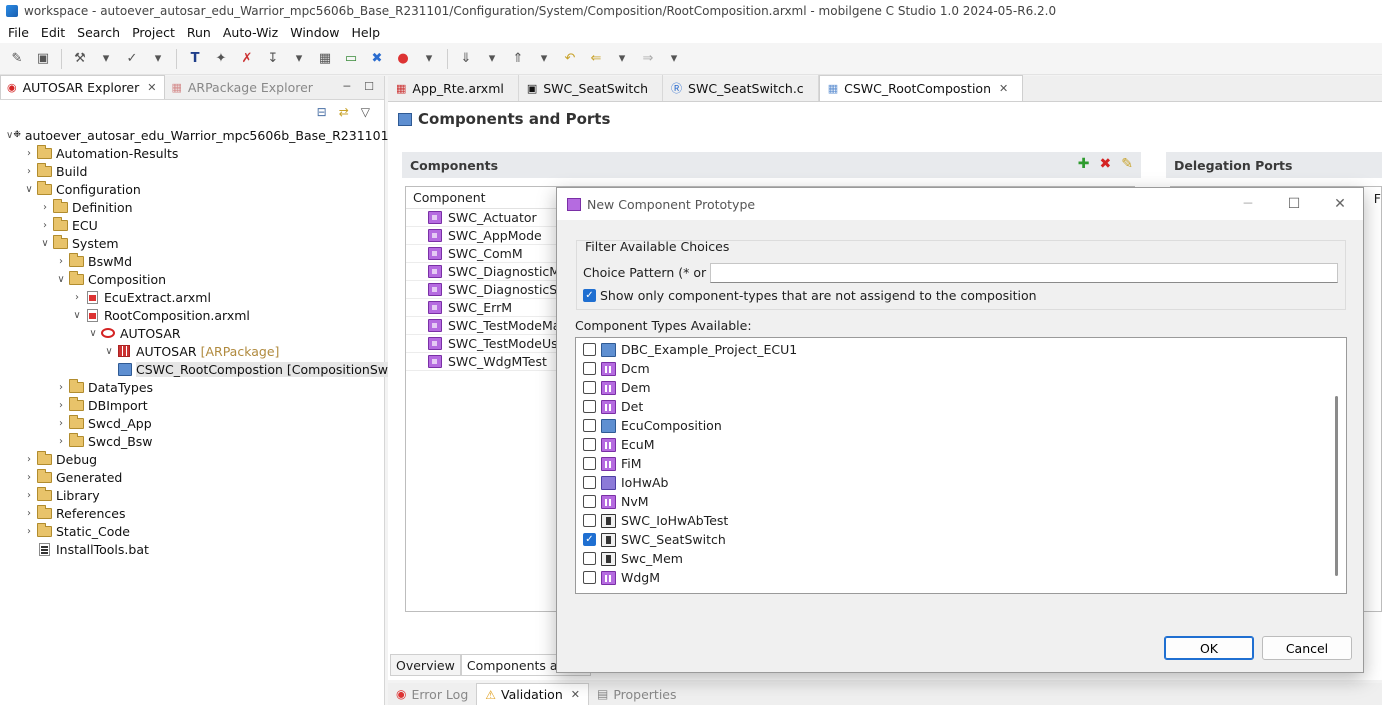 This screenshot has width=1382, height=705. What do you see at coordinates (961, 368) in the screenshot?
I see `list-item: Dcm` at bounding box center [961, 368].